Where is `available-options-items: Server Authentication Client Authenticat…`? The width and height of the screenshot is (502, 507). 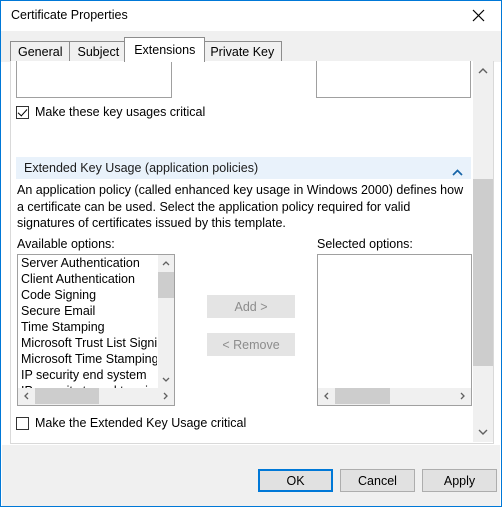 available-options-items: Server Authentication Client Authenticat… is located at coordinates (87, 321).